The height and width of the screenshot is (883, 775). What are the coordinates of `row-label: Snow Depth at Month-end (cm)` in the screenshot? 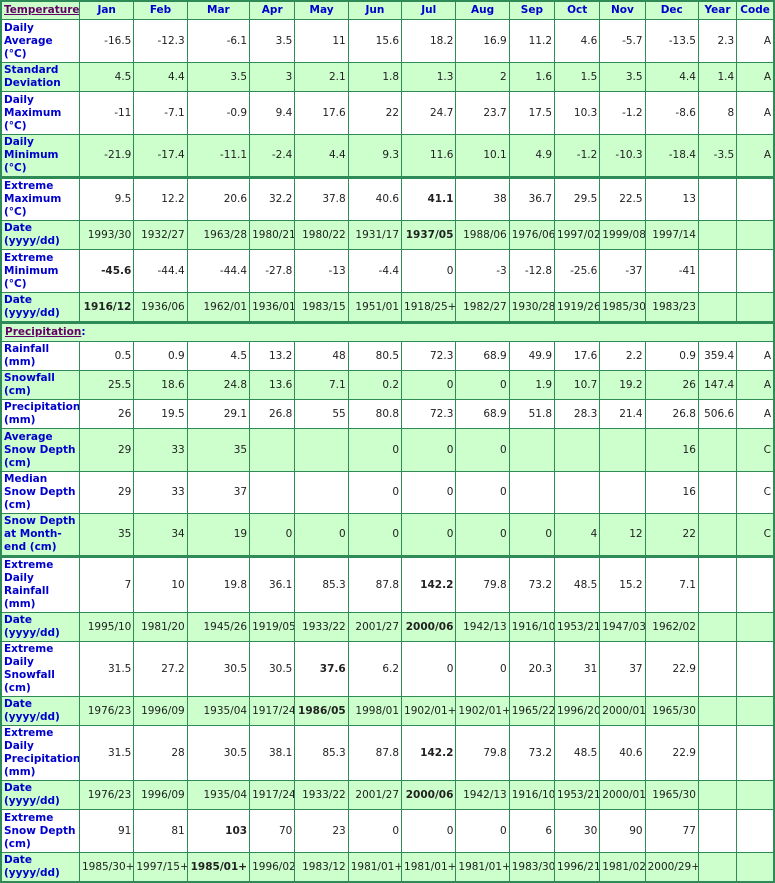 It's located at (40, 535).